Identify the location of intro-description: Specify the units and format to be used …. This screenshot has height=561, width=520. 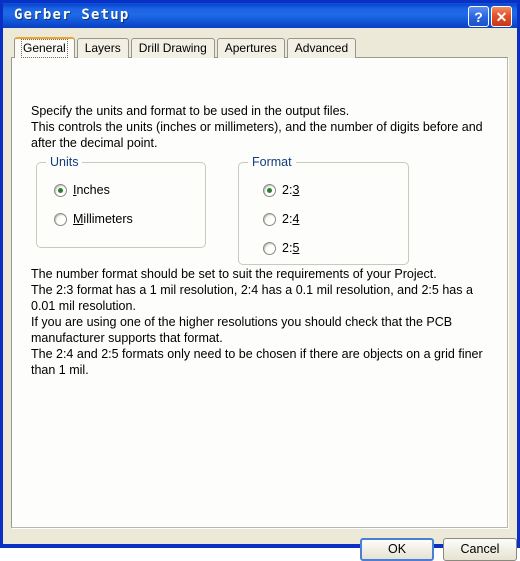
(257, 127).